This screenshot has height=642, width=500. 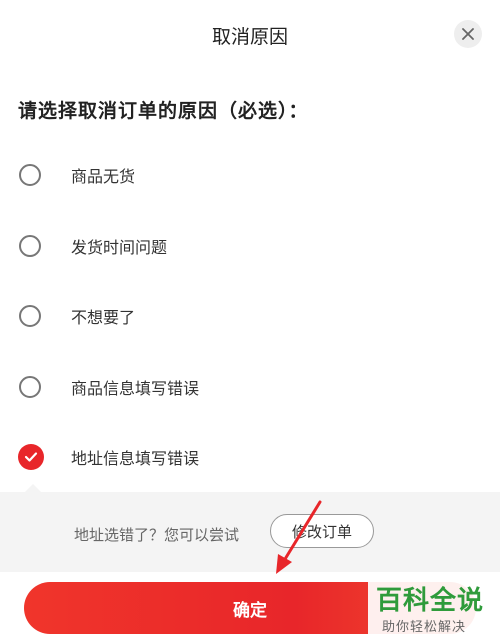 What do you see at coordinates (163, 111) in the screenshot?
I see `reason-prompt: 请选择取消订单的原因（必选）：` at bounding box center [163, 111].